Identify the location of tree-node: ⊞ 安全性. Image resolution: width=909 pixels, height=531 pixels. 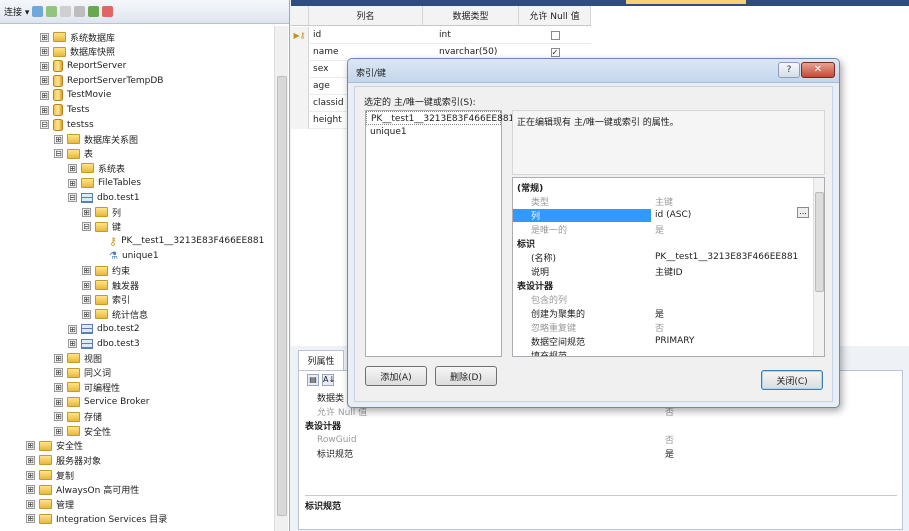
(82, 431).